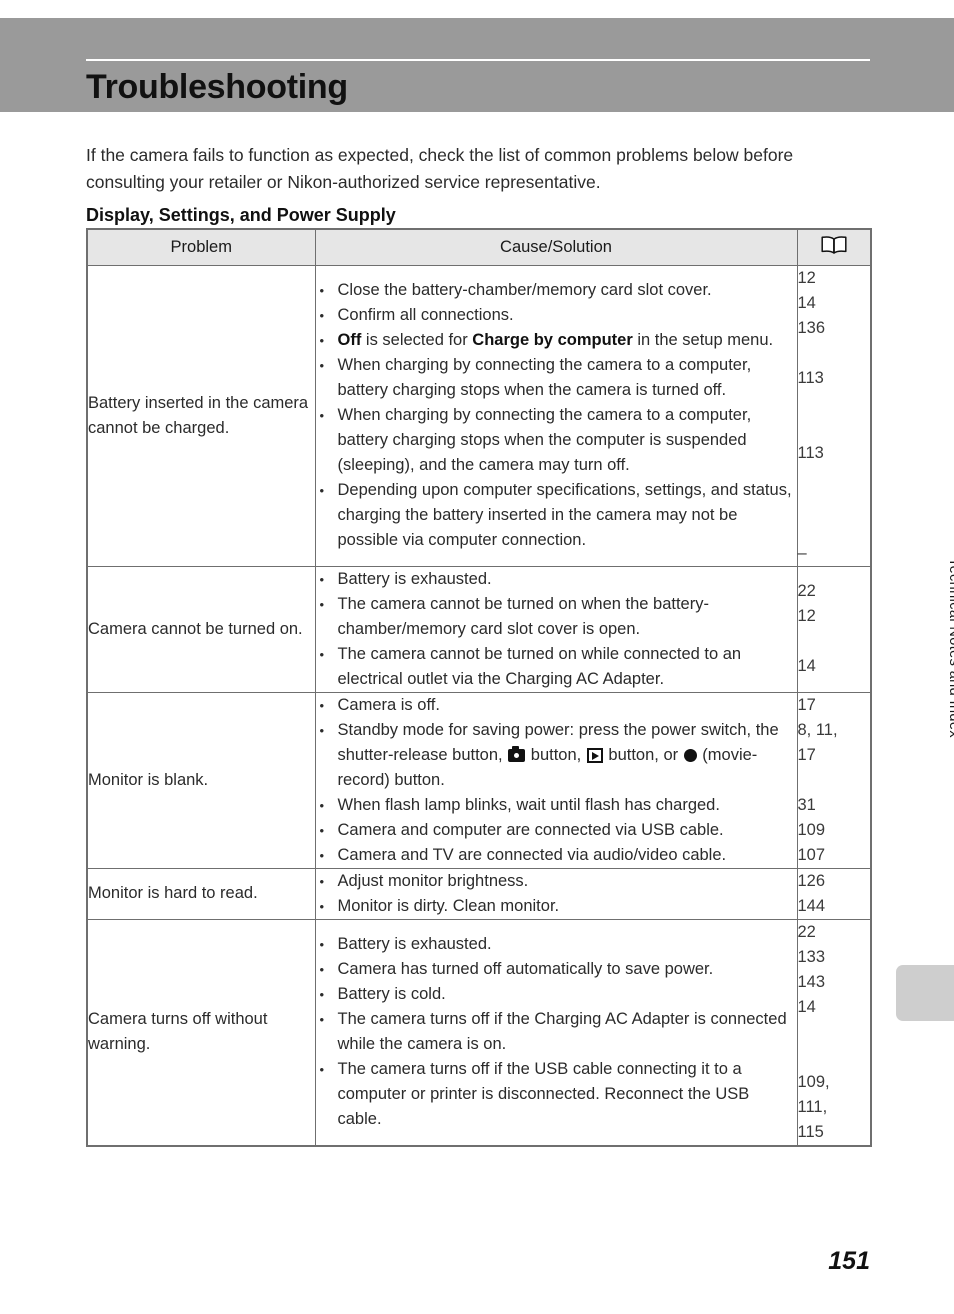 Image resolution: width=954 pixels, height=1314 pixels. What do you see at coordinates (425, 315) in the screenshot?
I see `cause-text: Confirm all connections.` at bounding box center [425, 315].